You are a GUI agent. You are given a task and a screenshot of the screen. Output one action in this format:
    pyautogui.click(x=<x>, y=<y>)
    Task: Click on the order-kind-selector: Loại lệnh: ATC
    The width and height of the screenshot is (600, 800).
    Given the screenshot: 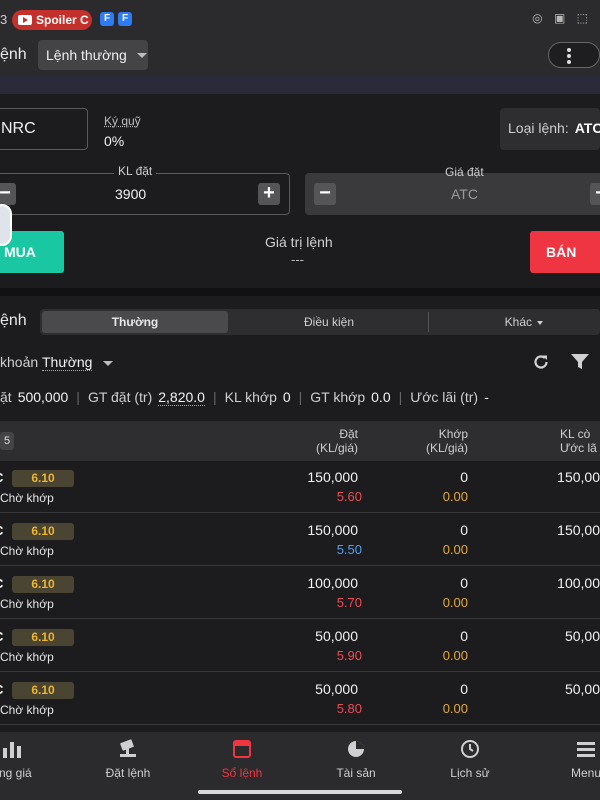 What is the action you would take?
    pyautogui.click(x=550, y=129)
    